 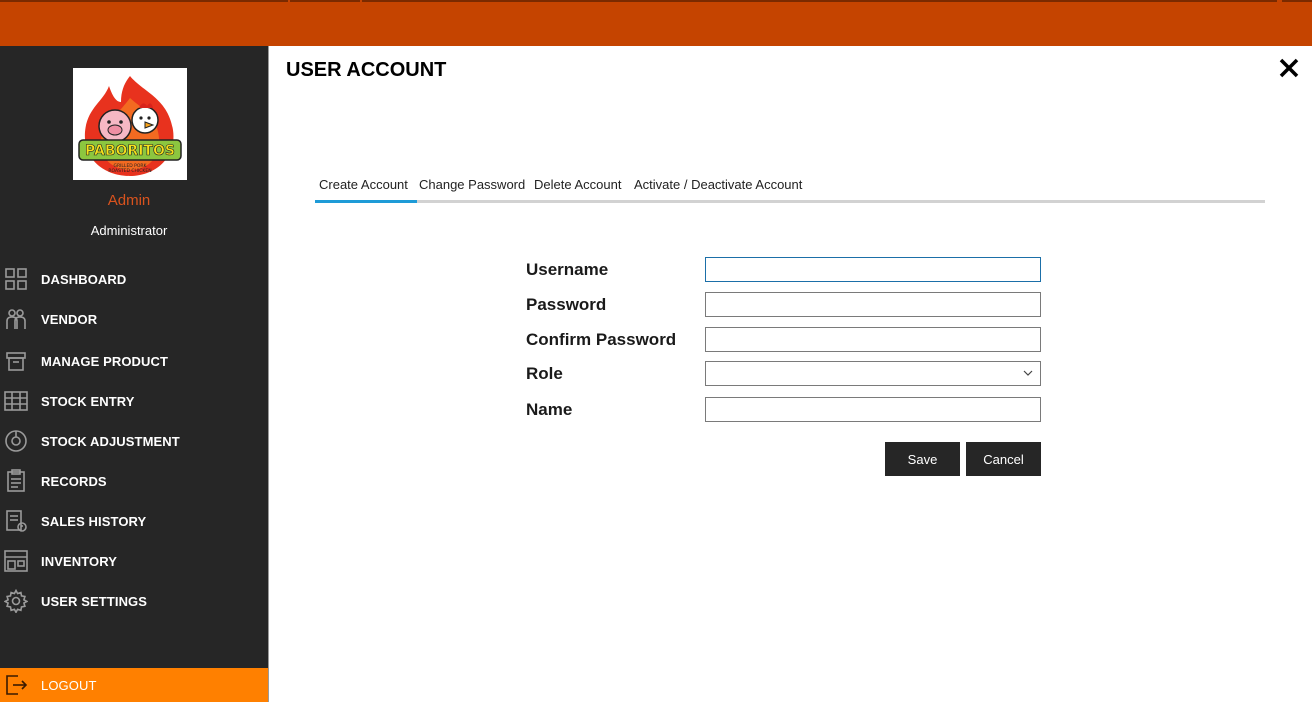 What do you see at coordinates (16, 480) in the screenshot?
I see `records-icon` at bounding box center [16, 480].